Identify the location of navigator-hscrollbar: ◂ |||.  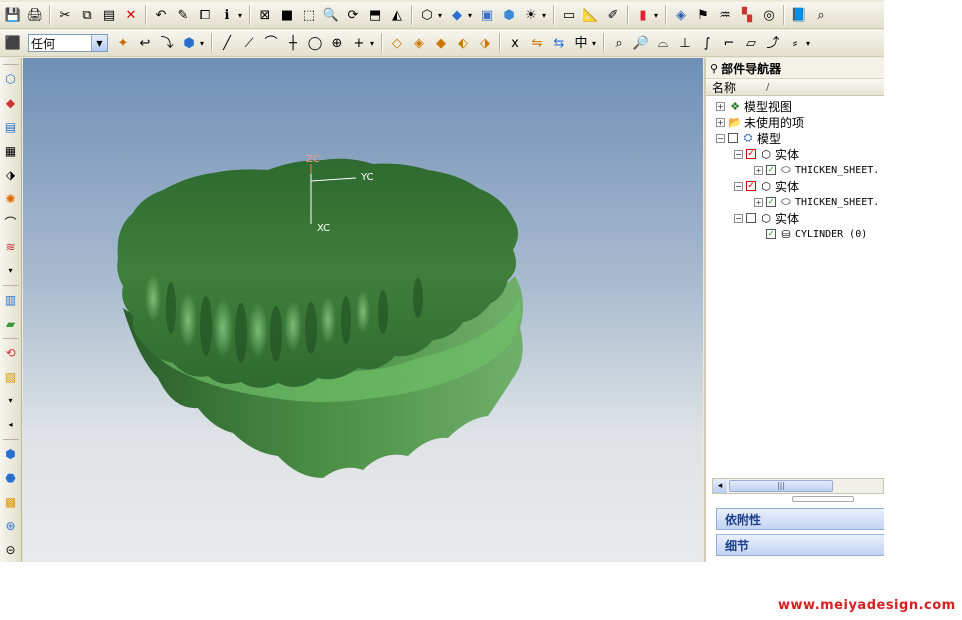
(798, 486).